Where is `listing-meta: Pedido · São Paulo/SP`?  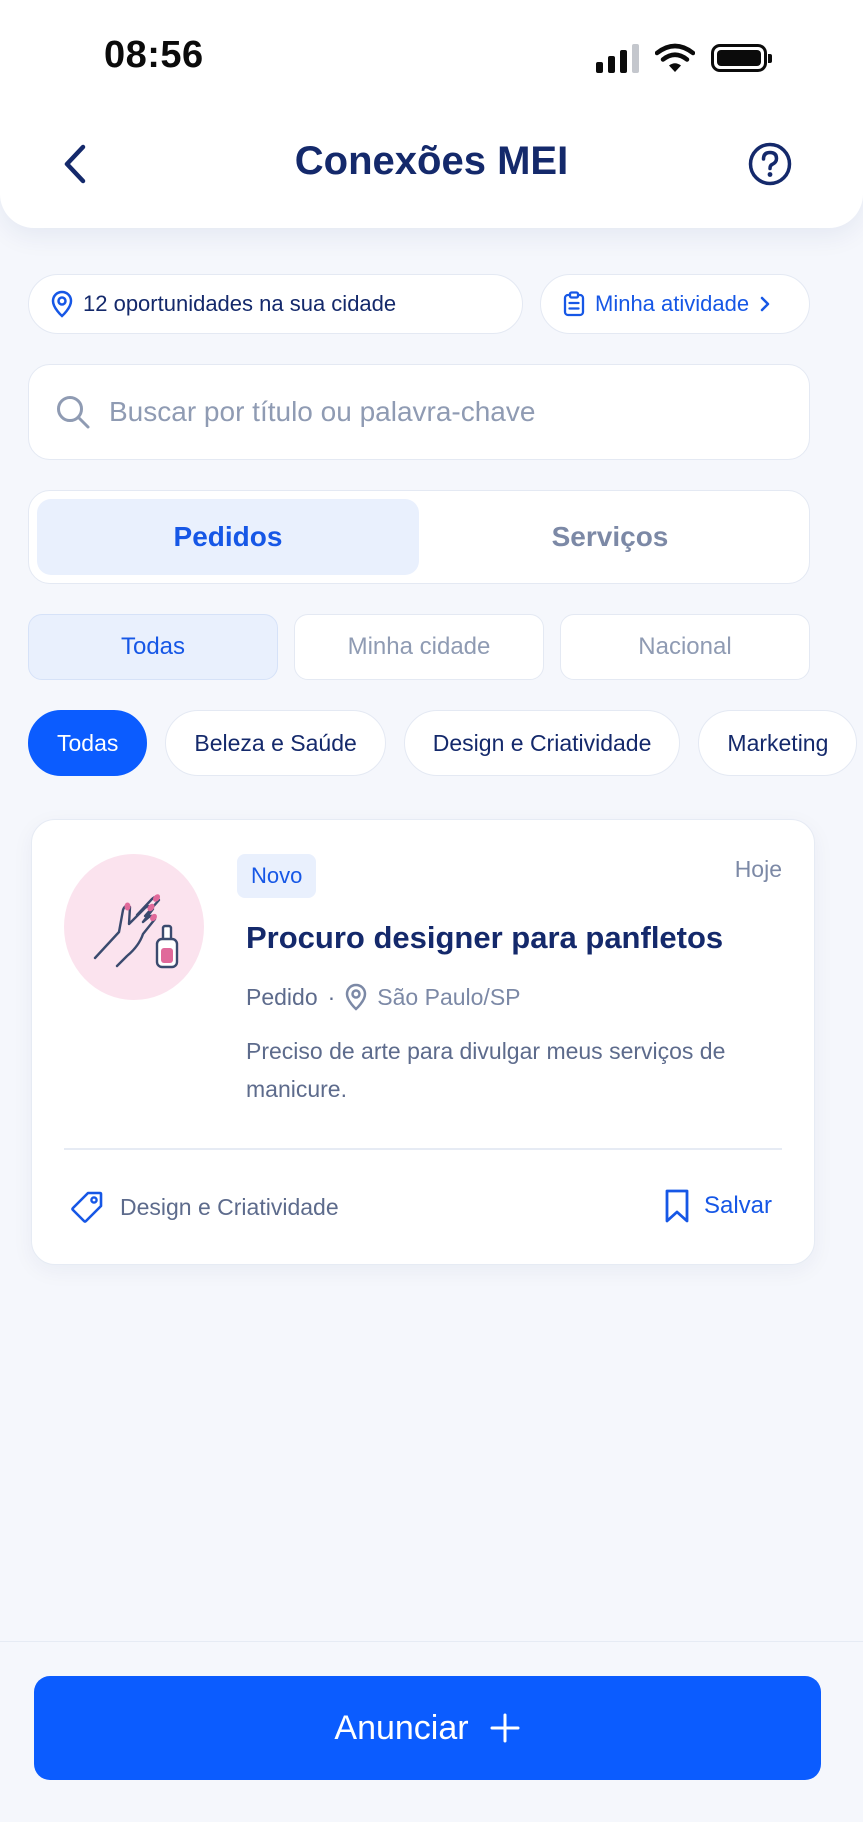
listing-meta: Pedido · São Paulo/SP is located at coordinates (383, 997).